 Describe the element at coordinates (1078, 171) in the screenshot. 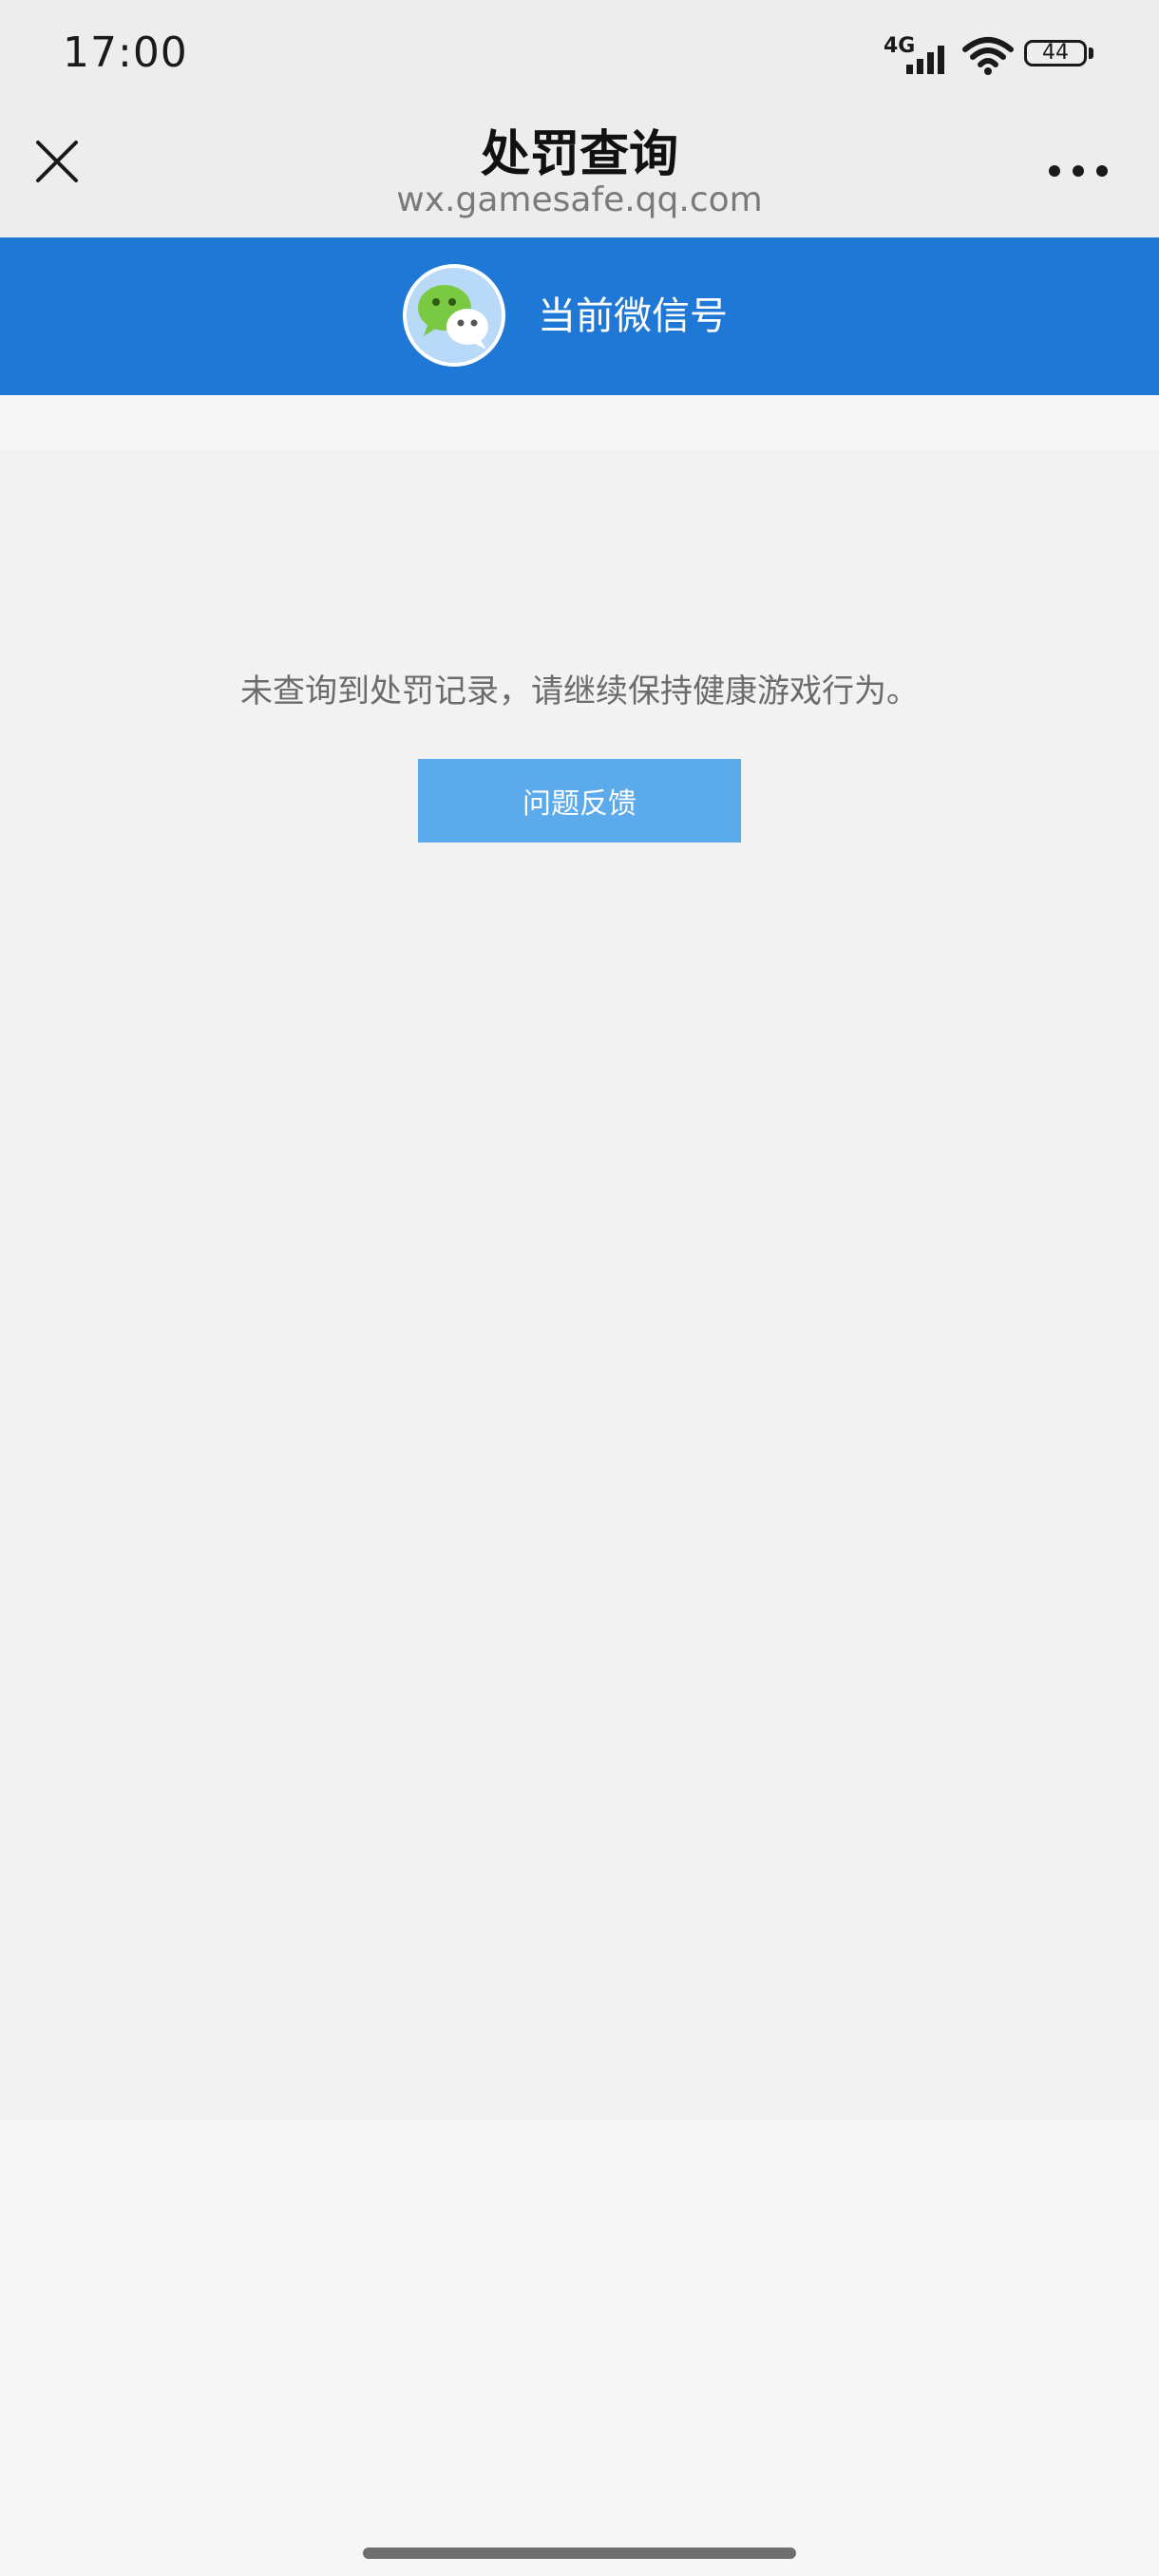

I see `more-options-icon` at that location.